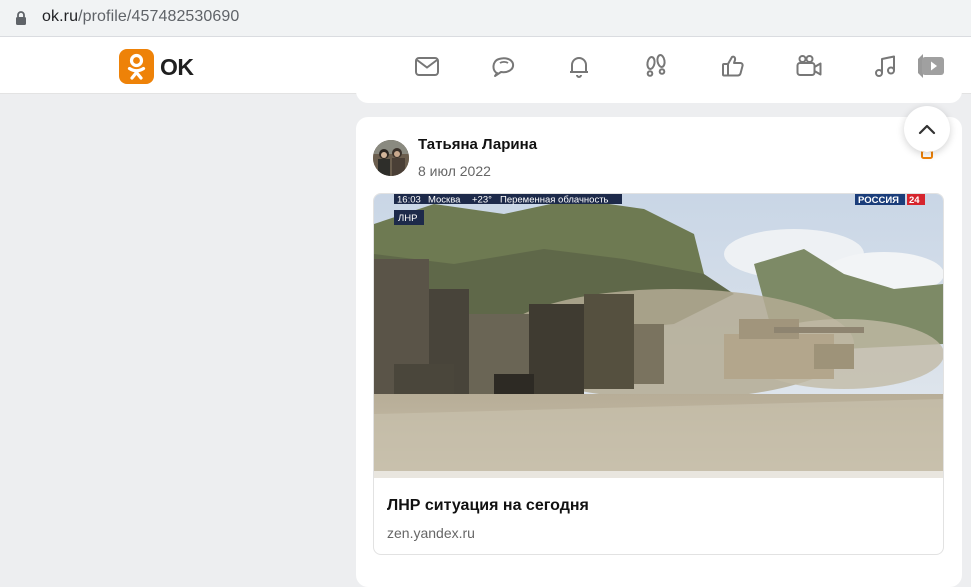 Image resolution: width=971 pixels, height=587 pixels. Describe the element at coordinates (444, 200) in the screenshot. I see `ticker-city: Москва` at that location.